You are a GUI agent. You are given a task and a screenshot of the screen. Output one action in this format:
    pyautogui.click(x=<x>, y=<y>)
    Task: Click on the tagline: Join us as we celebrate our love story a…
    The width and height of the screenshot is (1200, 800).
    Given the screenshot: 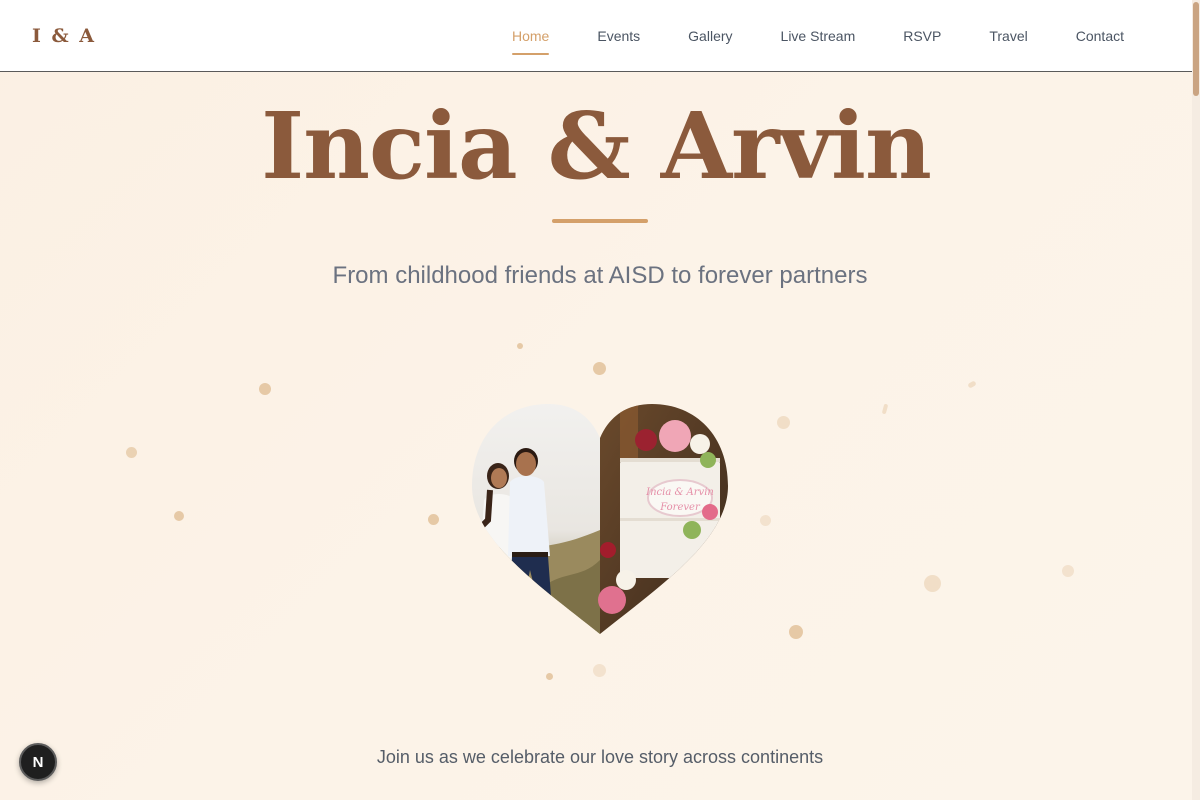 What is the action you would take?
    pyautogui.click(x=600, y=757)
    